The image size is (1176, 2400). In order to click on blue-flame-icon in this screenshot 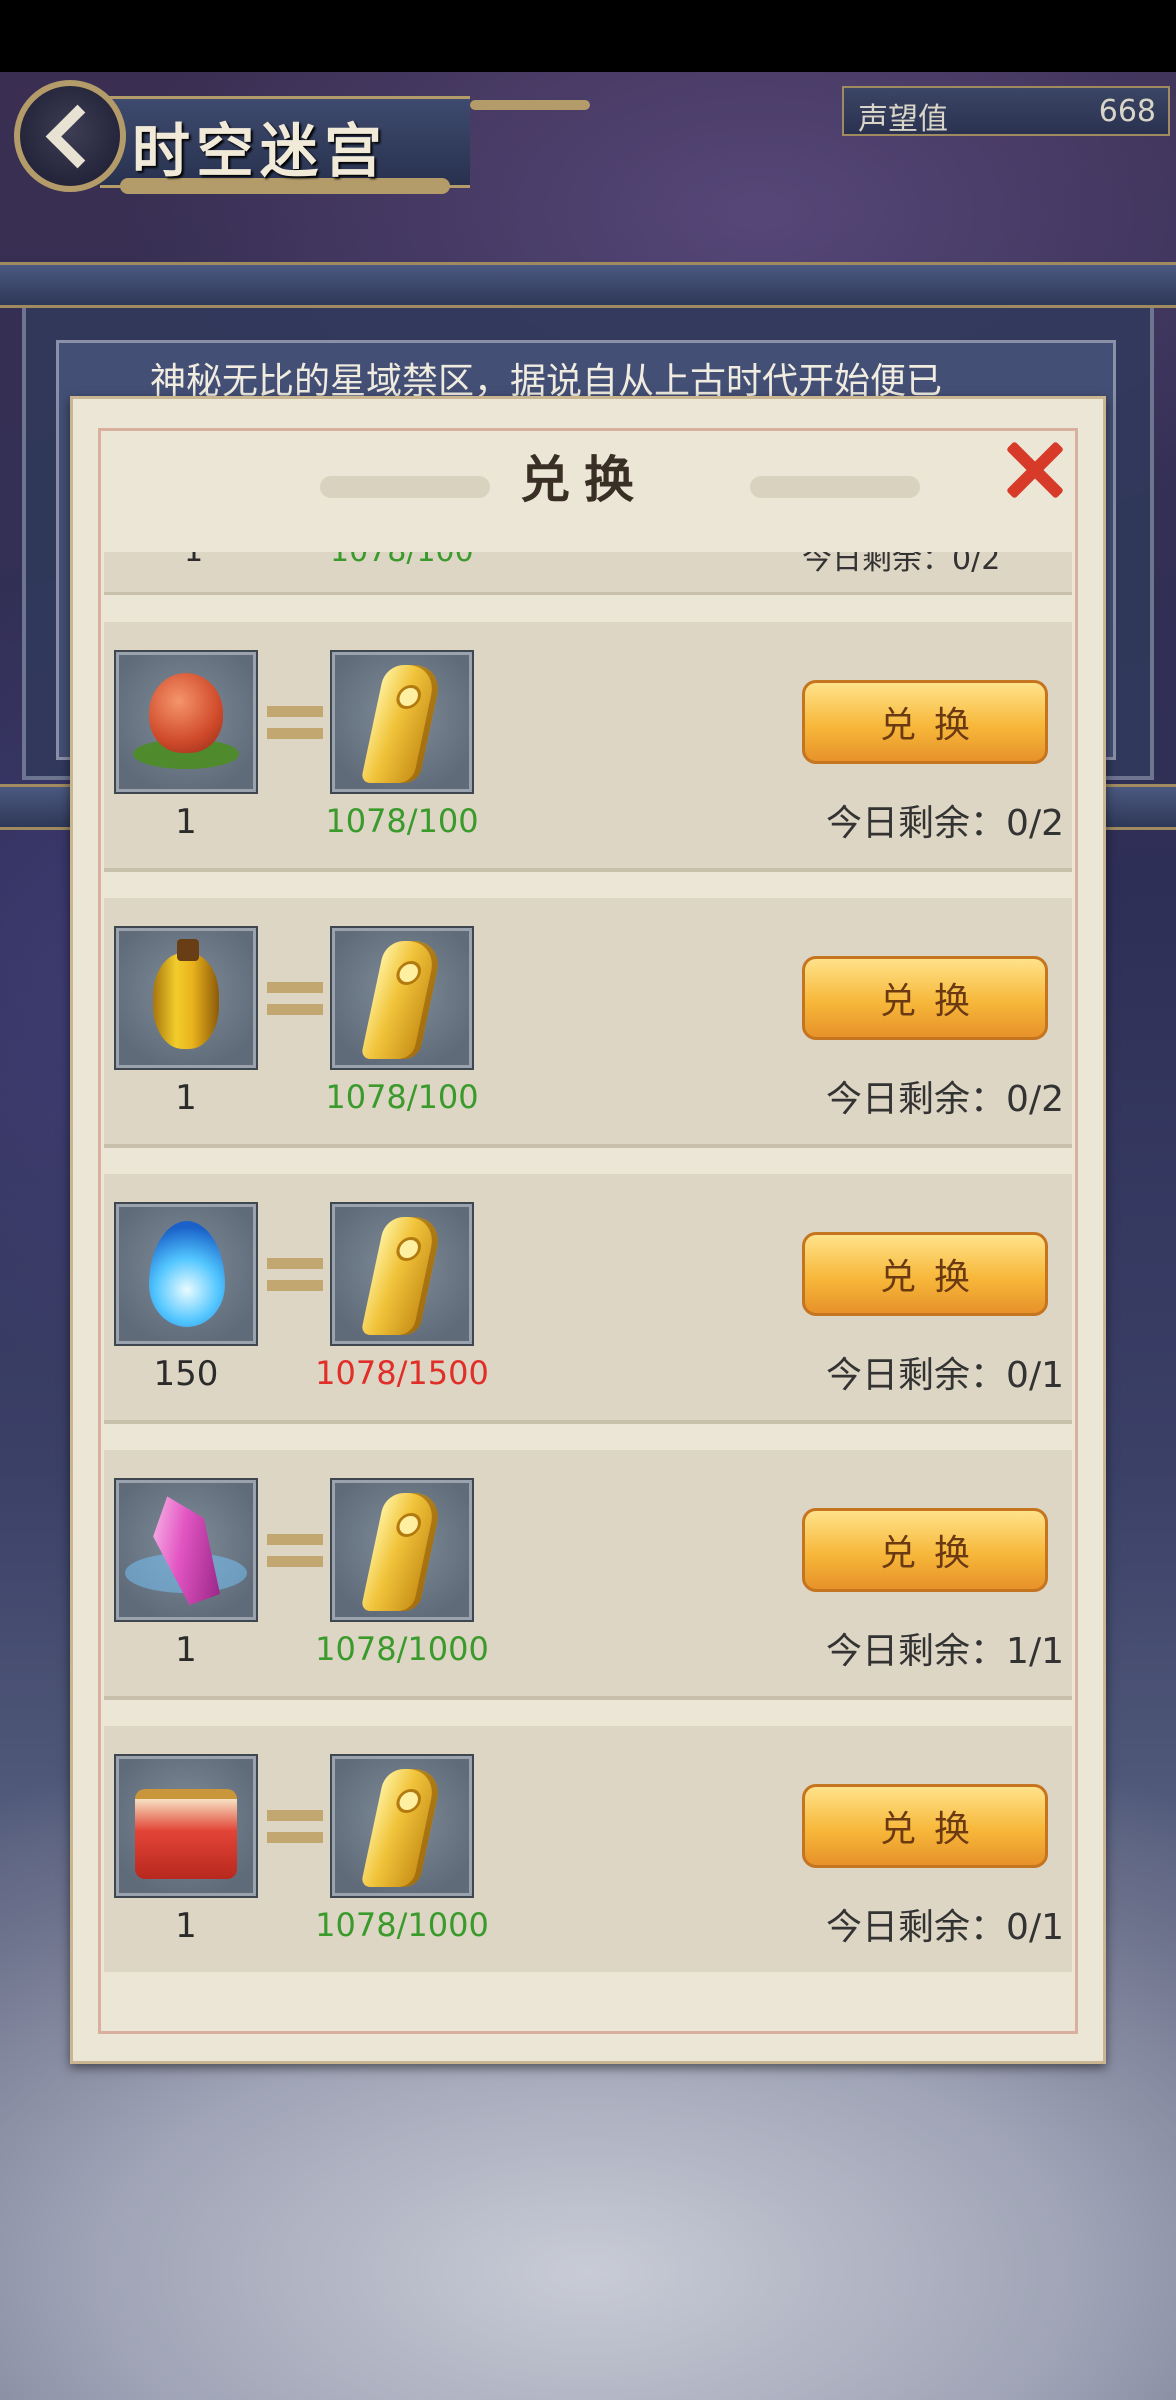, I will do `click(186, 1274)`.